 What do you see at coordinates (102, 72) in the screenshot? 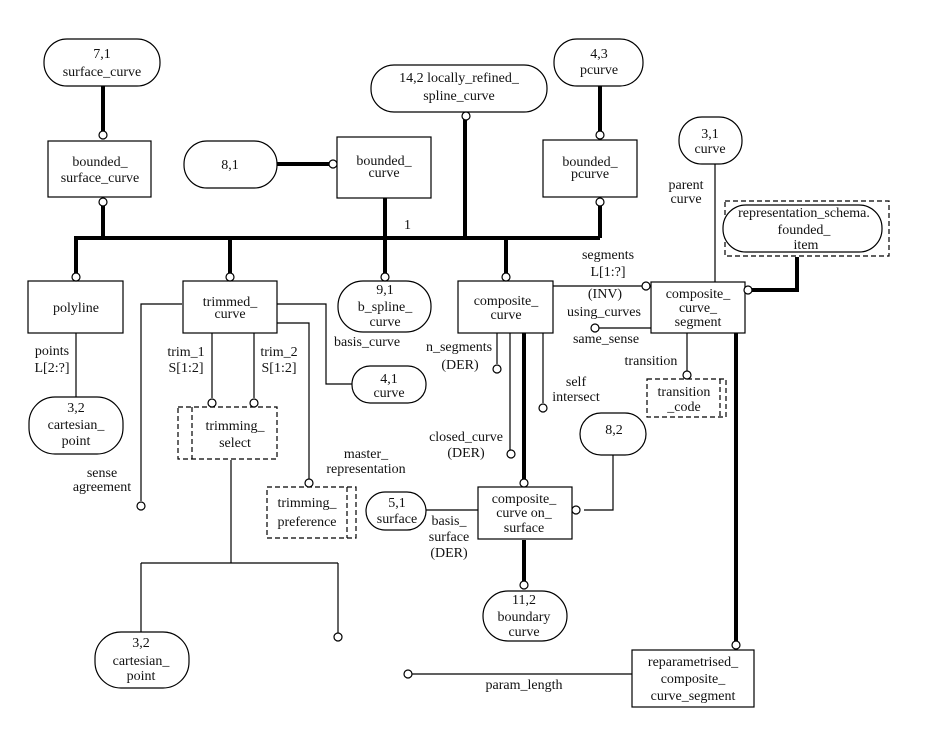
I see `svg-text: surface_curve` at bounding box center [102, 72].